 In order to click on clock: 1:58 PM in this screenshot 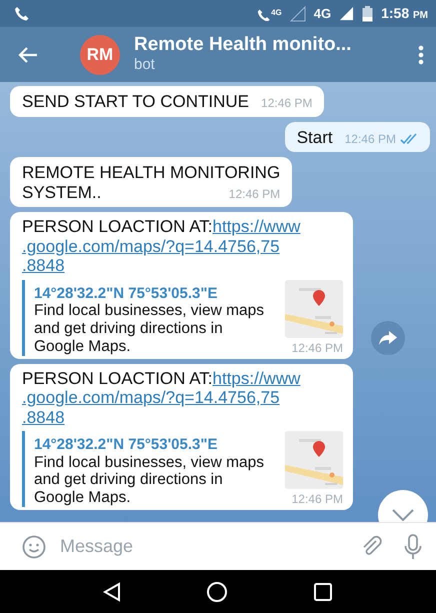, I will do `click(404, 13)`.